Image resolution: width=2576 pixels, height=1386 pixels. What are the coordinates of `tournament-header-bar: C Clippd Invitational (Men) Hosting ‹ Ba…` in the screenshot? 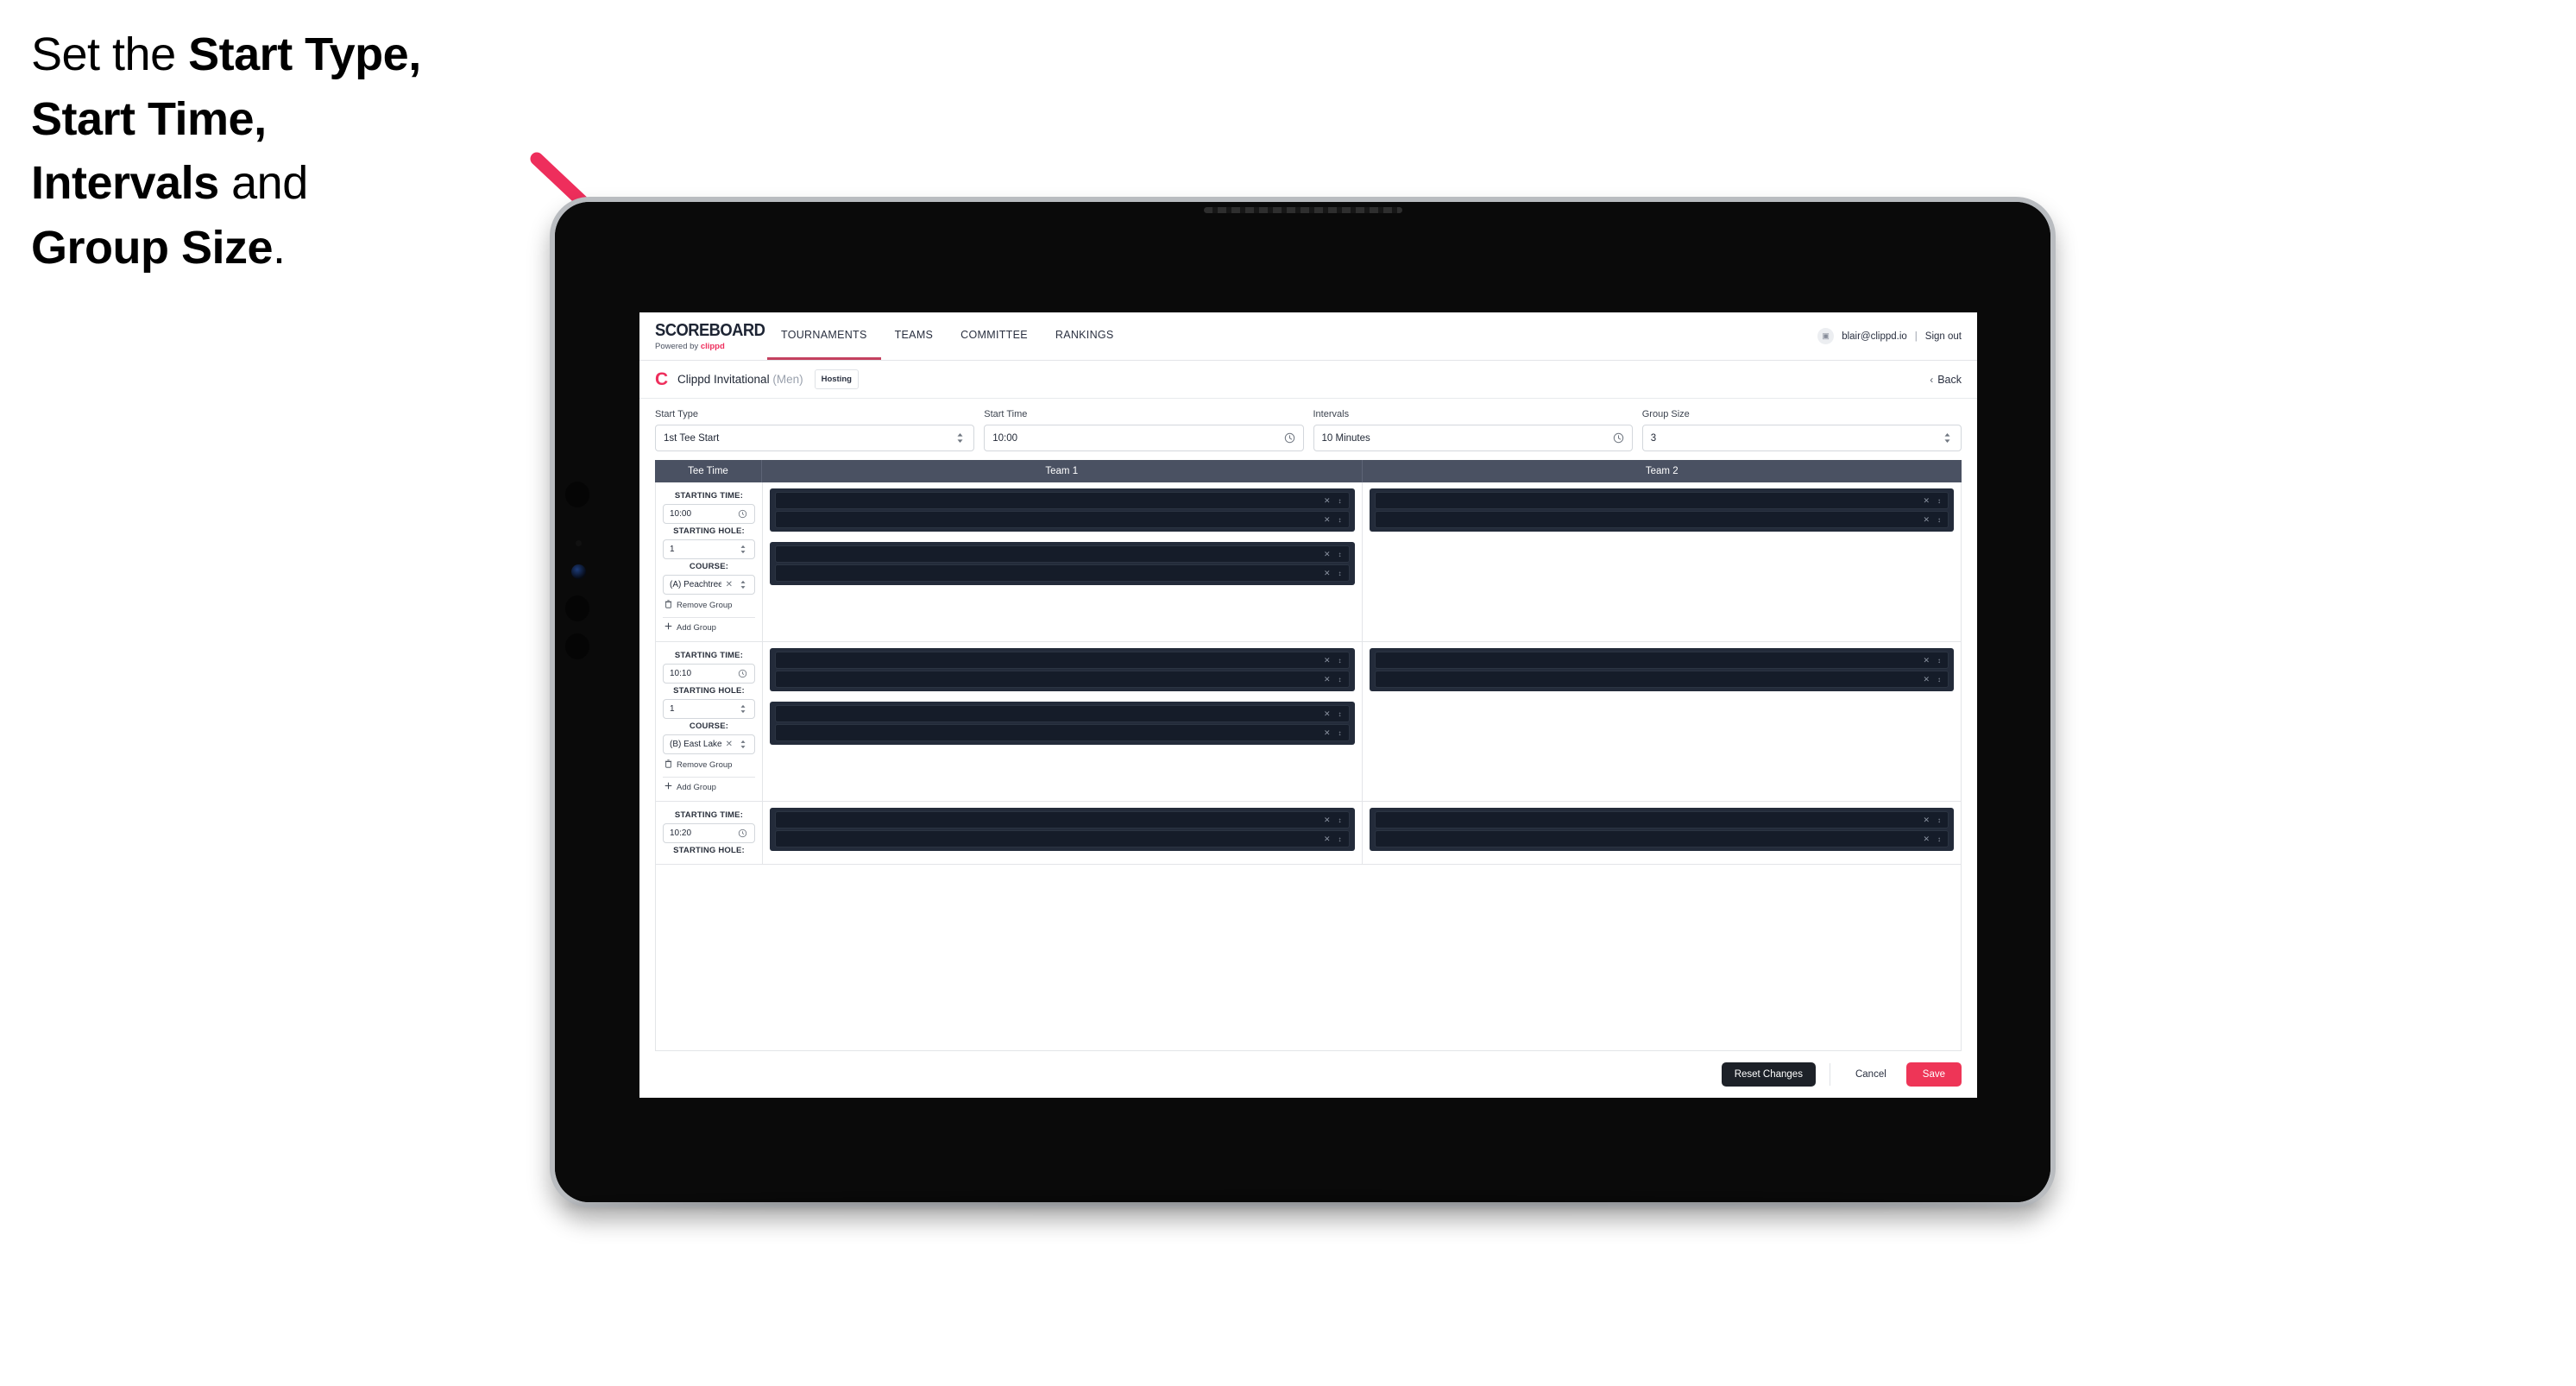 It's located at (1308, 380).